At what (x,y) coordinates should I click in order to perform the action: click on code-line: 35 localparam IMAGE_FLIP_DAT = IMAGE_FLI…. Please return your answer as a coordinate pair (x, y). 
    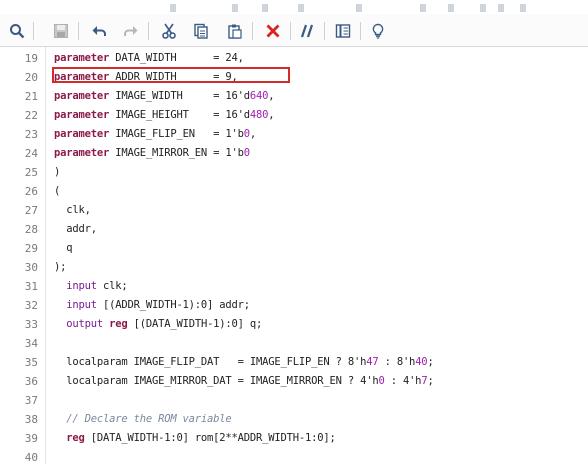
    Looking at the image, I should click on (294, 362).